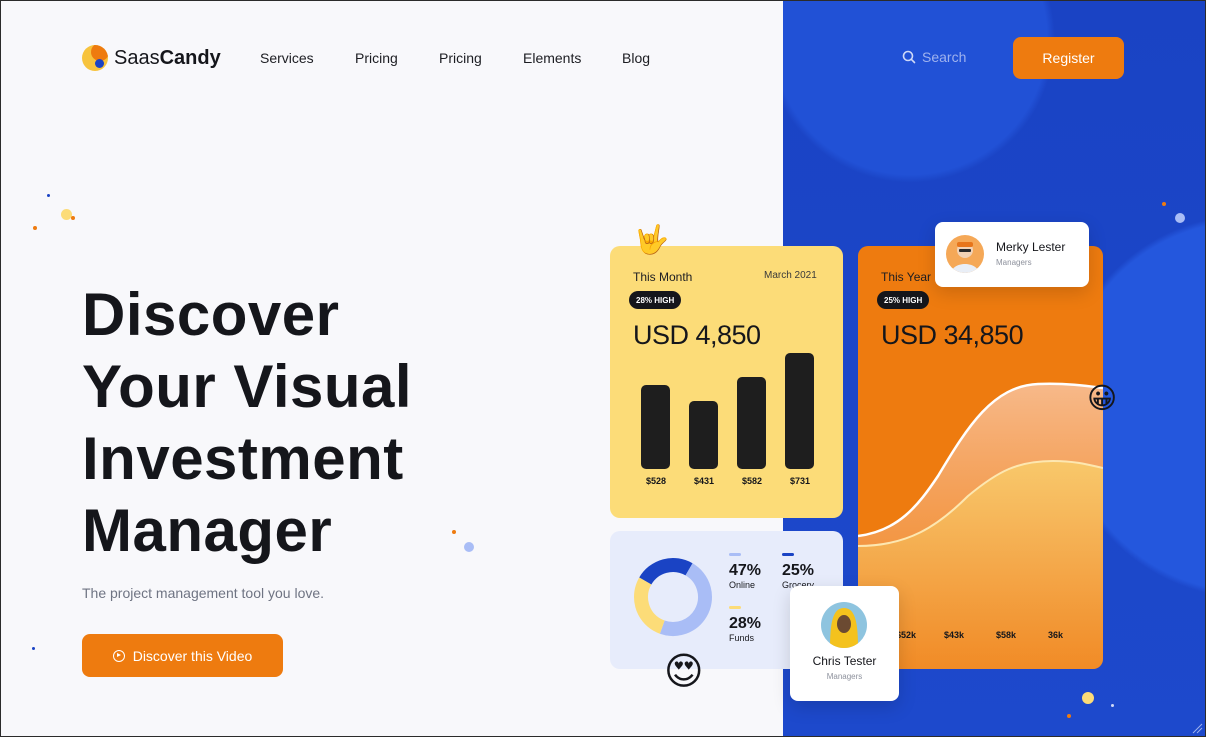 Image resolution: width=1206 pixels, height=737 pixels. I want to click on month-growth-badge: 28% HIGH, so click(655, 300).